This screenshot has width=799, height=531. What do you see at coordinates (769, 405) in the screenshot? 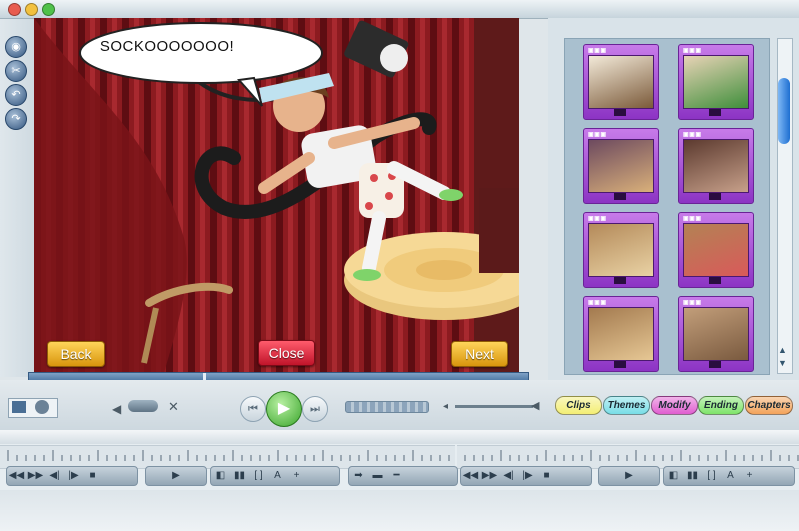
I see `chapters-tab: Chapters` at bounding box center [769, 405].